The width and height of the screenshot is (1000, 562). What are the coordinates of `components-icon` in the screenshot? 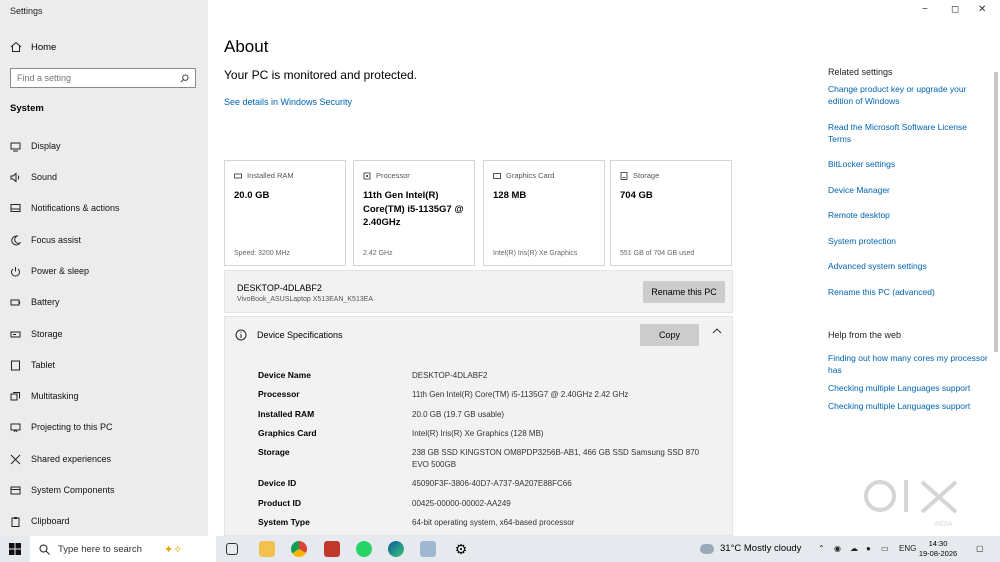 It's located at (15, 490).